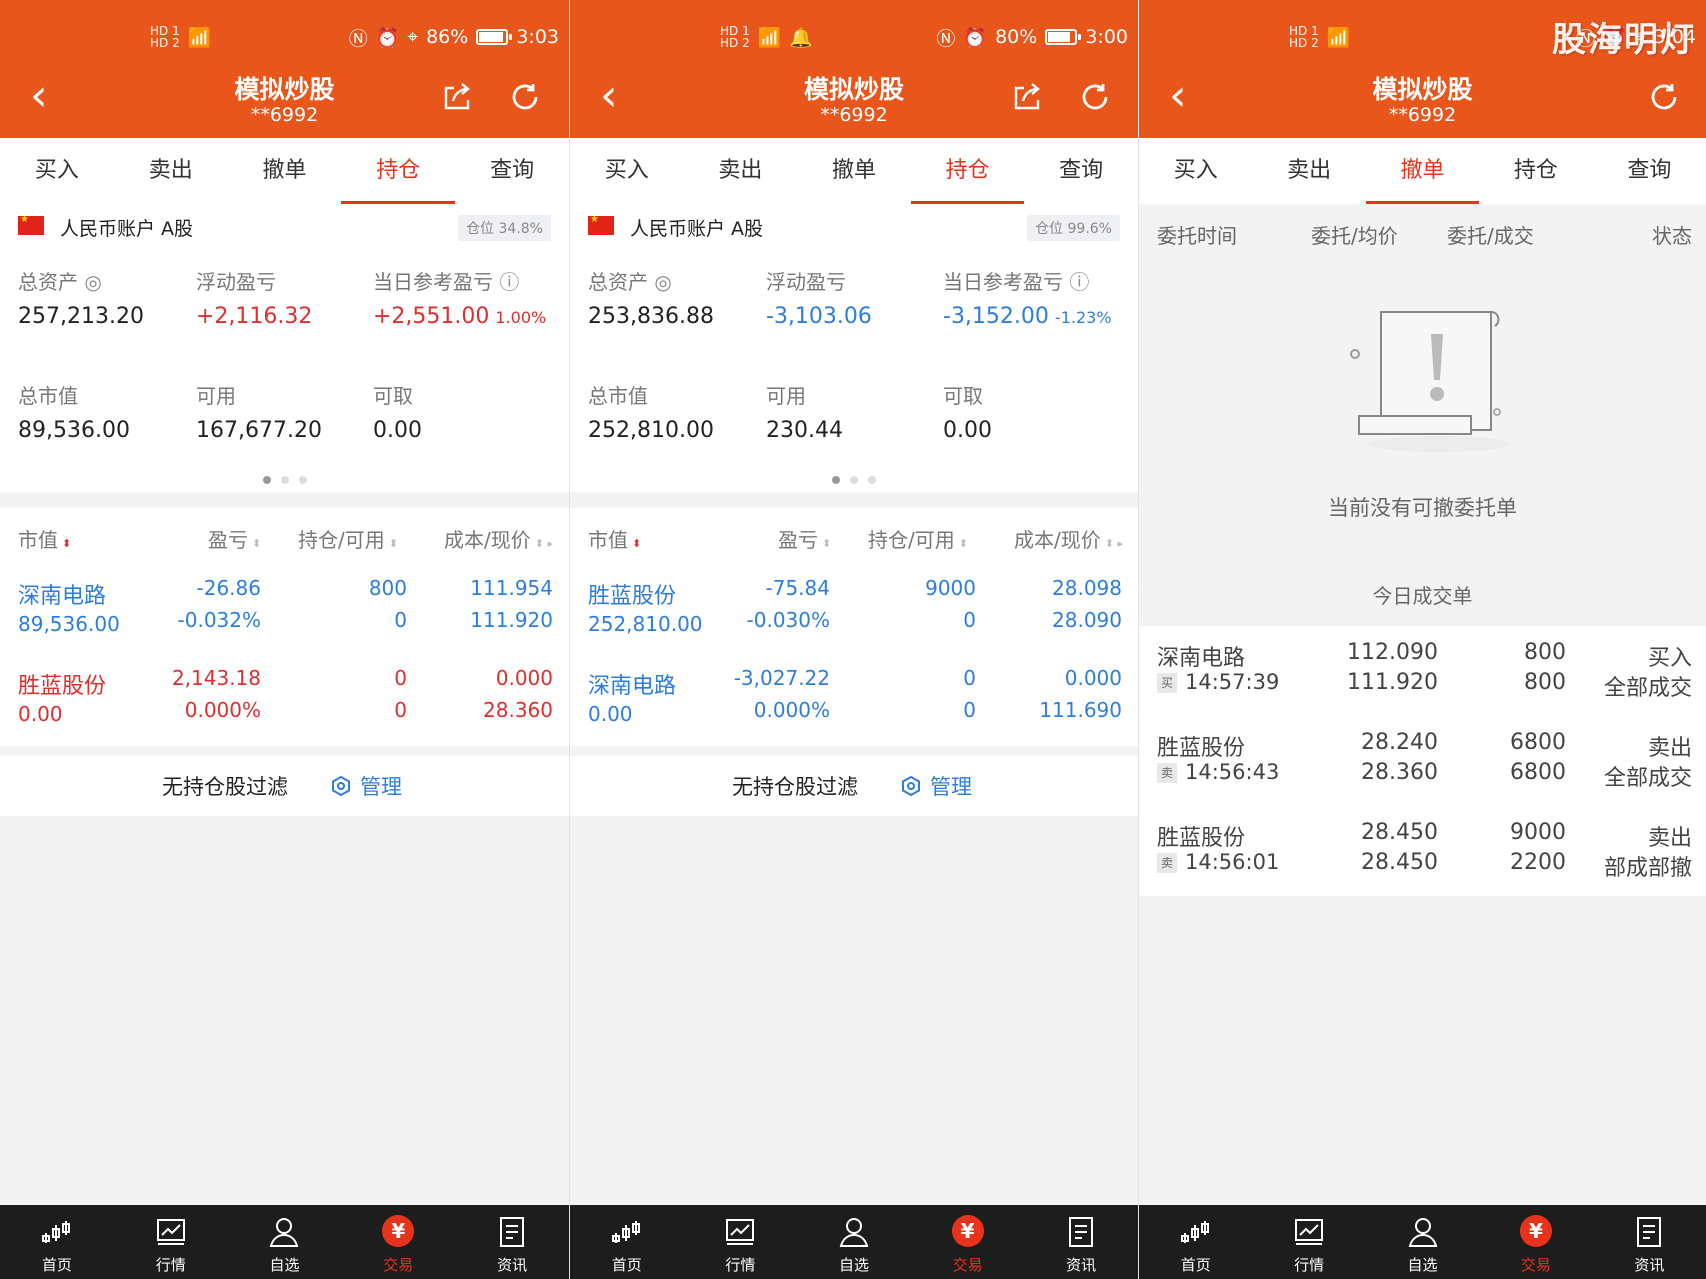  What do you see at coordinates (1218, 862) in the screenshot?
I see `trade-time: 卖 14:56:01` at bounding box center [1218, 862].